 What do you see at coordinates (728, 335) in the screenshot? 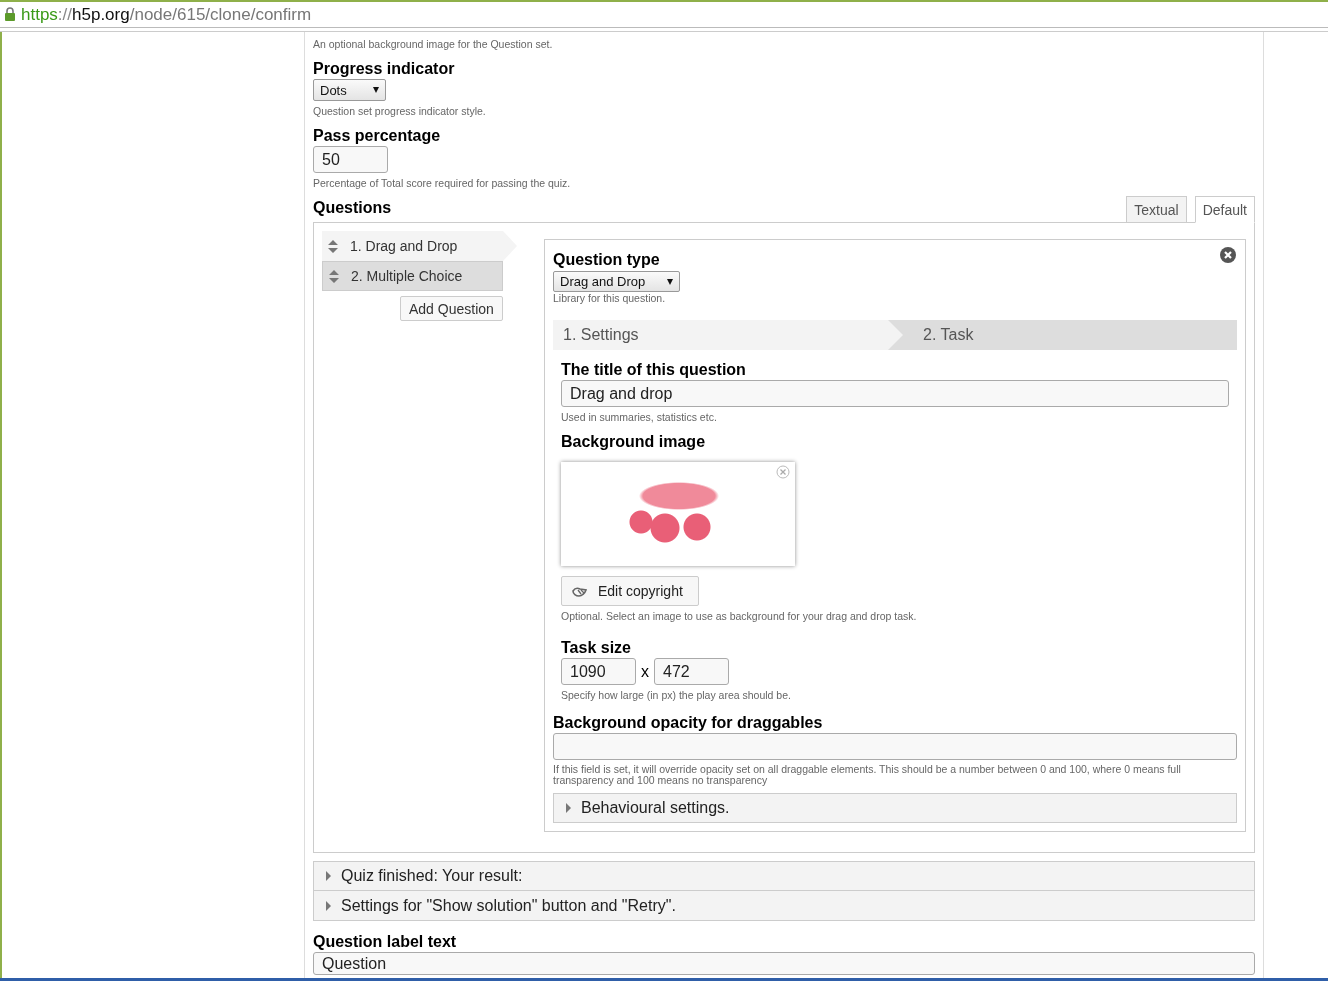
I see `step-tab: 1. Settings` at bounding box center [728, 335].